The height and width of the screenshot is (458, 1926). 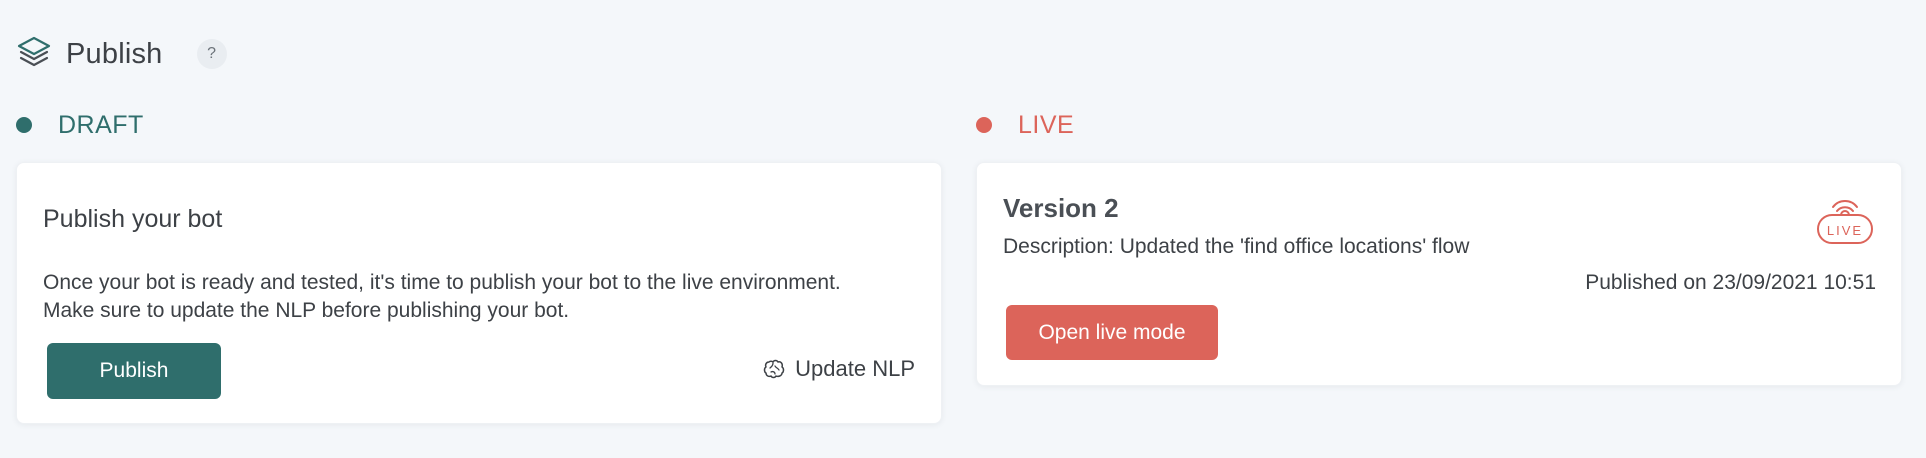 What do you see at coordinates (1845, 230) in the screenshot?
I see `live-badge-text: LIVE` at bounding box center [1845, 230].